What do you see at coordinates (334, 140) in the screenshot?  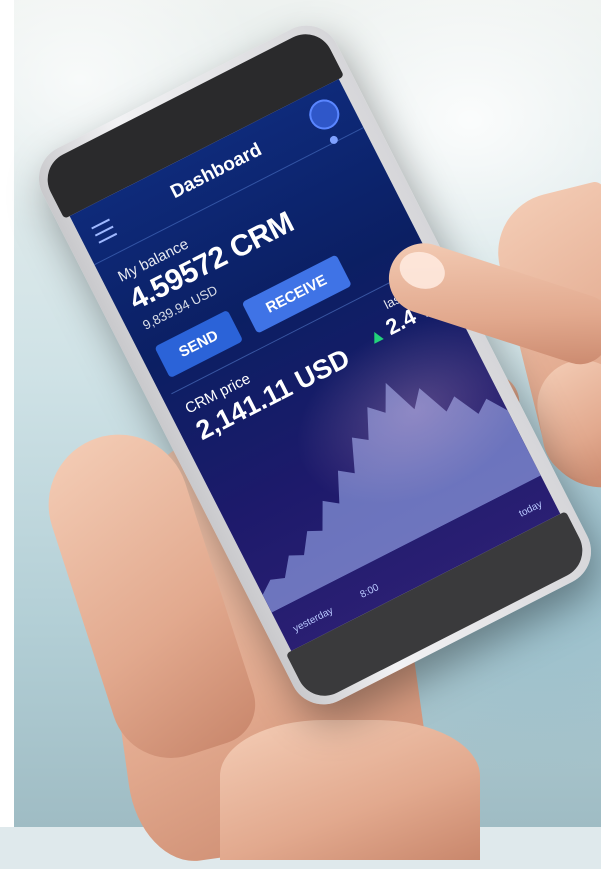 I see `notification-dot-icon` at bounding box center [334, 140].